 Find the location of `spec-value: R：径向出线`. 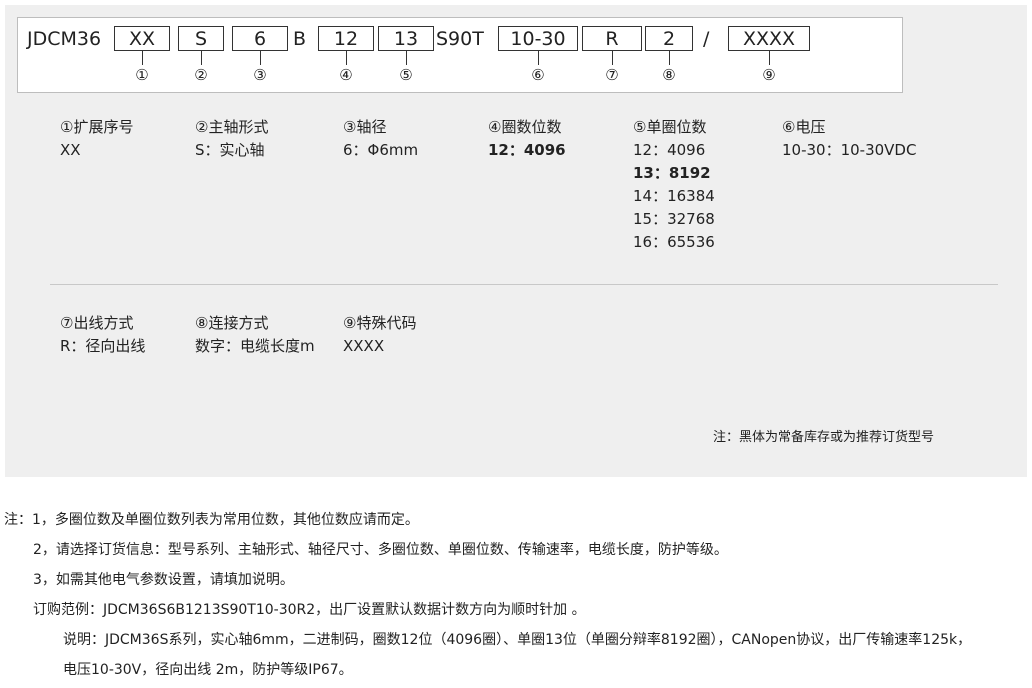

spec-value: R：径向出线 is located at coordinates (103, 346).